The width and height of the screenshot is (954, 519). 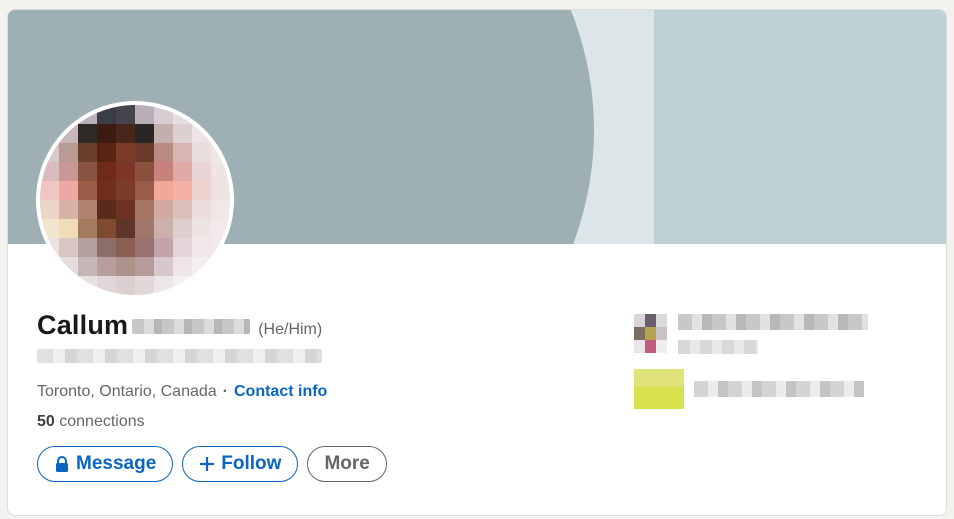 I want to click on school-logo, so click(x=659, y=389).